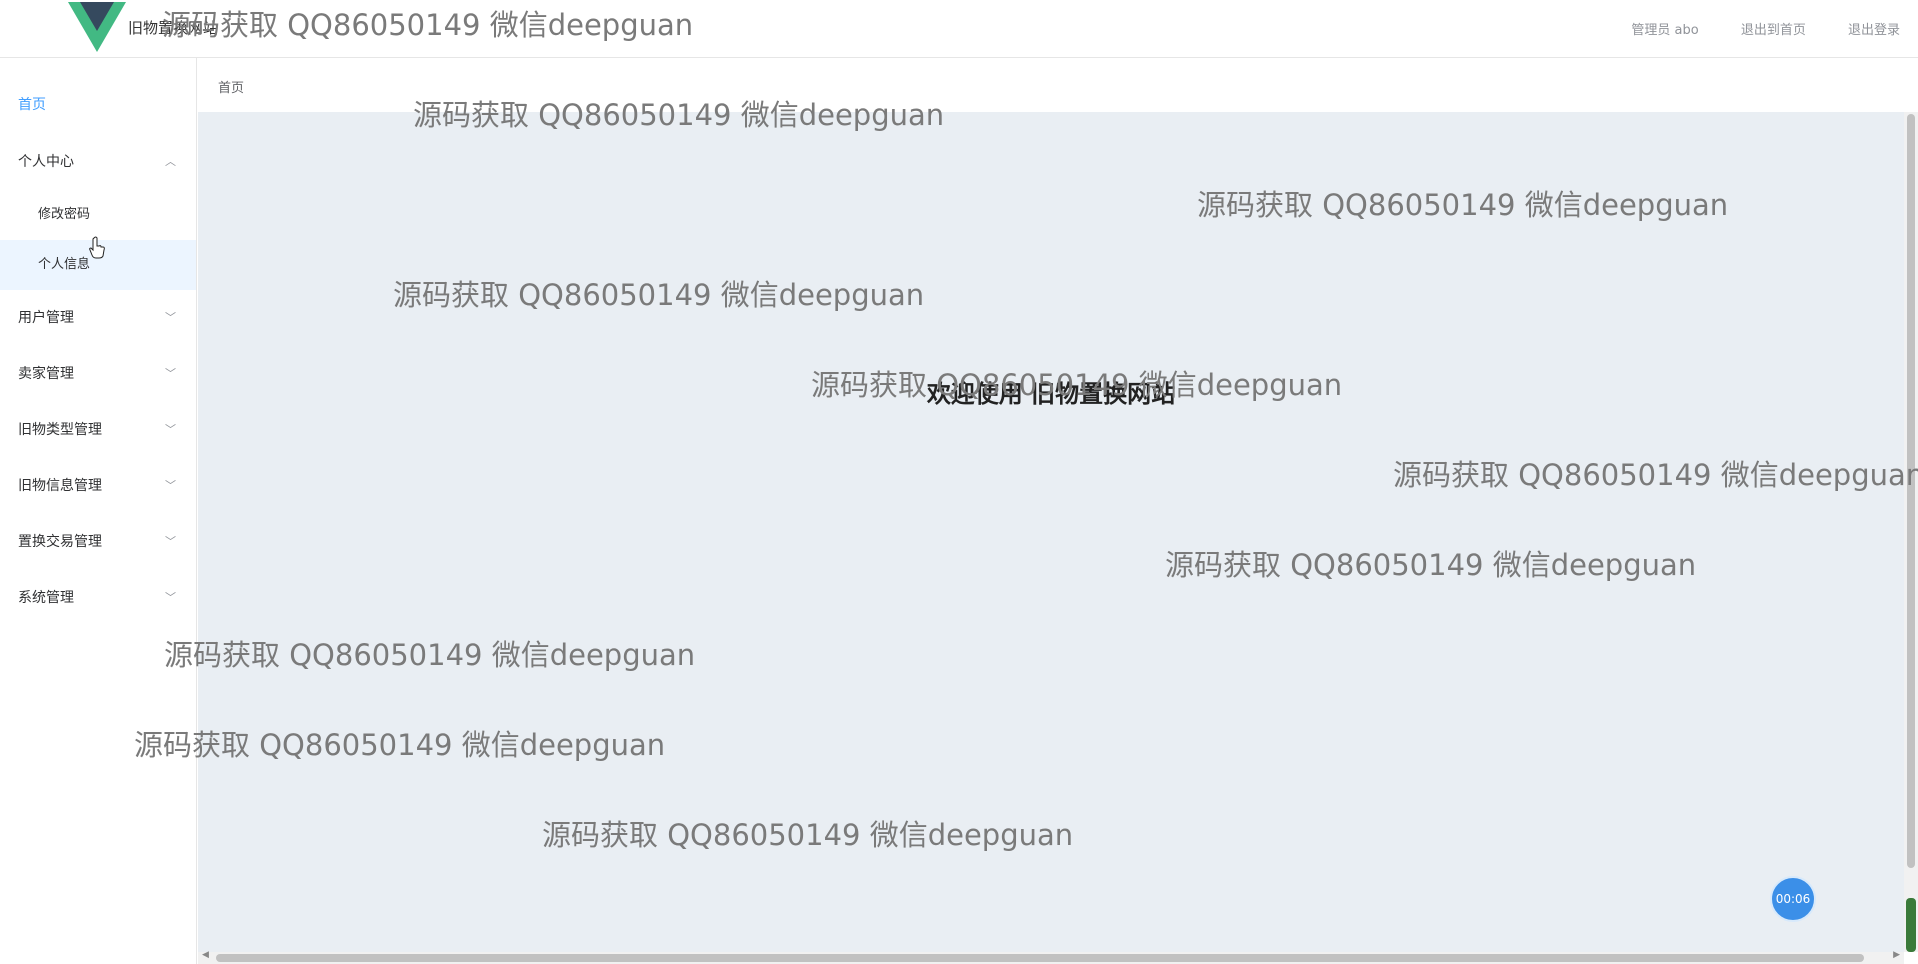 The height and width of the screenshot is (964, 1918). I want to click on sidebar-item-user-mgmt: 用户管理 ﹀, so click(98, 318).